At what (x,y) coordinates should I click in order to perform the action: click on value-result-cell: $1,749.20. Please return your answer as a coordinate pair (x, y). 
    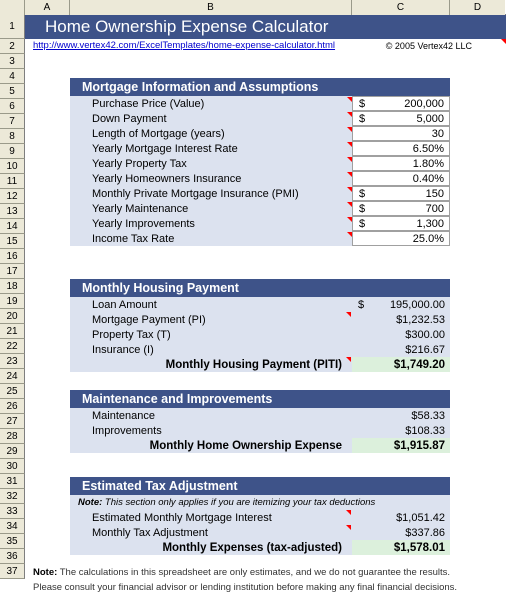
    Looking at the image, I should click on (398, 364).